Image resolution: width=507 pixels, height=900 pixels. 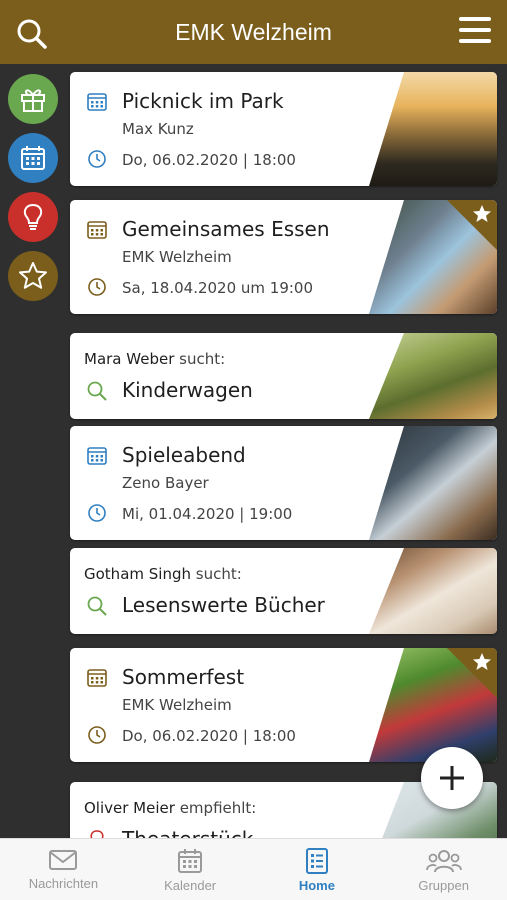 I want to click on hamburger-menu-icon, so click(x=475, y=30).